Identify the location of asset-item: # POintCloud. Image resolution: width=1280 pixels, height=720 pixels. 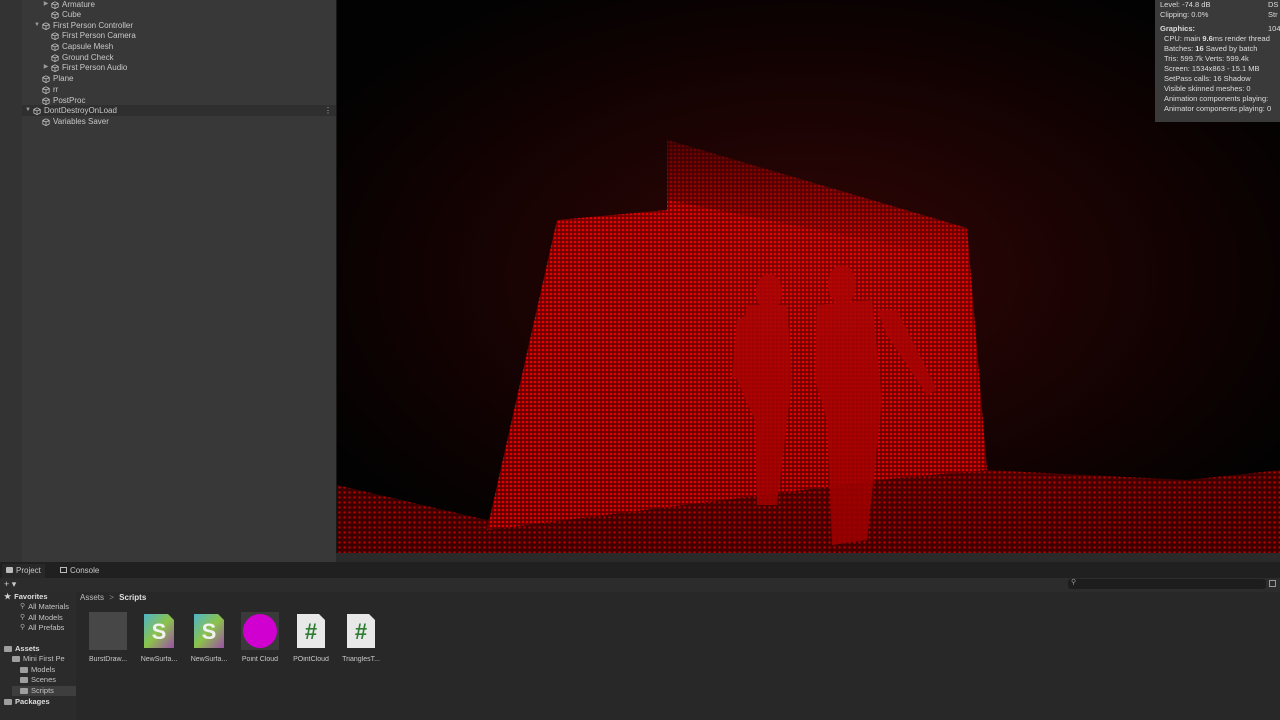
(311, 637).